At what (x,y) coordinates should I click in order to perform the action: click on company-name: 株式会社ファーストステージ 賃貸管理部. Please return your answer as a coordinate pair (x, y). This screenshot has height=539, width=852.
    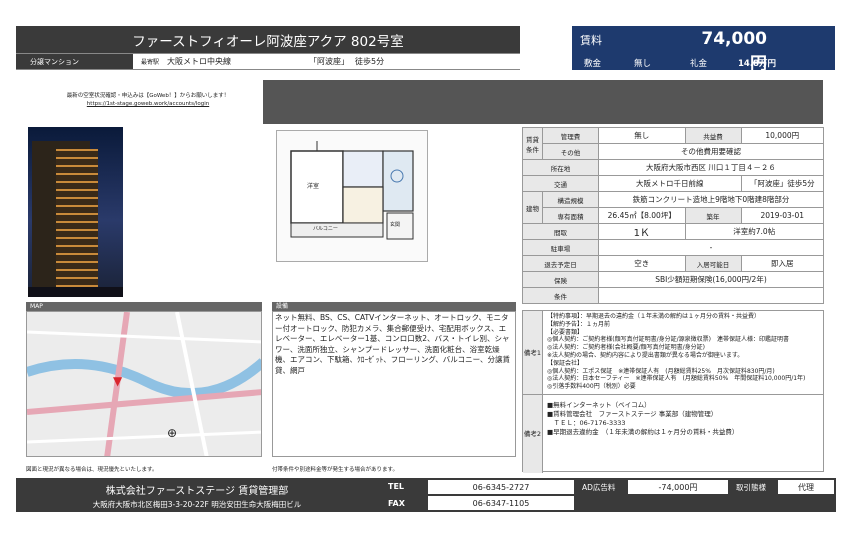
    Looking at the image, I should click on (197, 491).